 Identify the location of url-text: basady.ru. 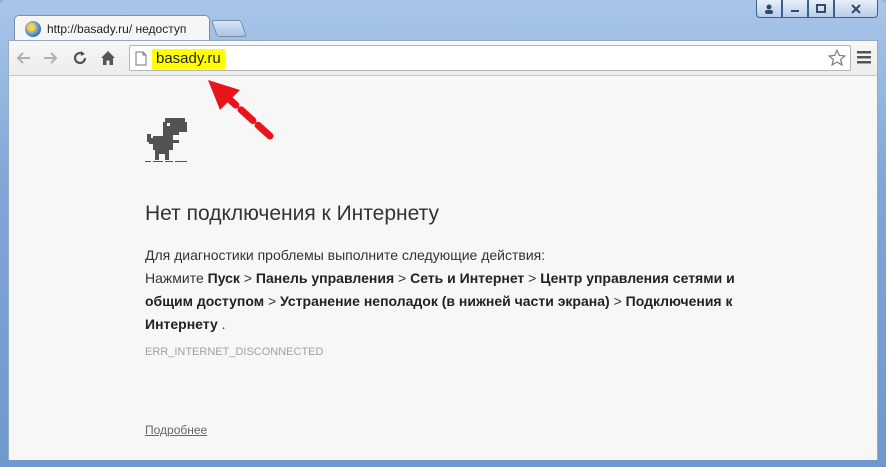
(188, 59).